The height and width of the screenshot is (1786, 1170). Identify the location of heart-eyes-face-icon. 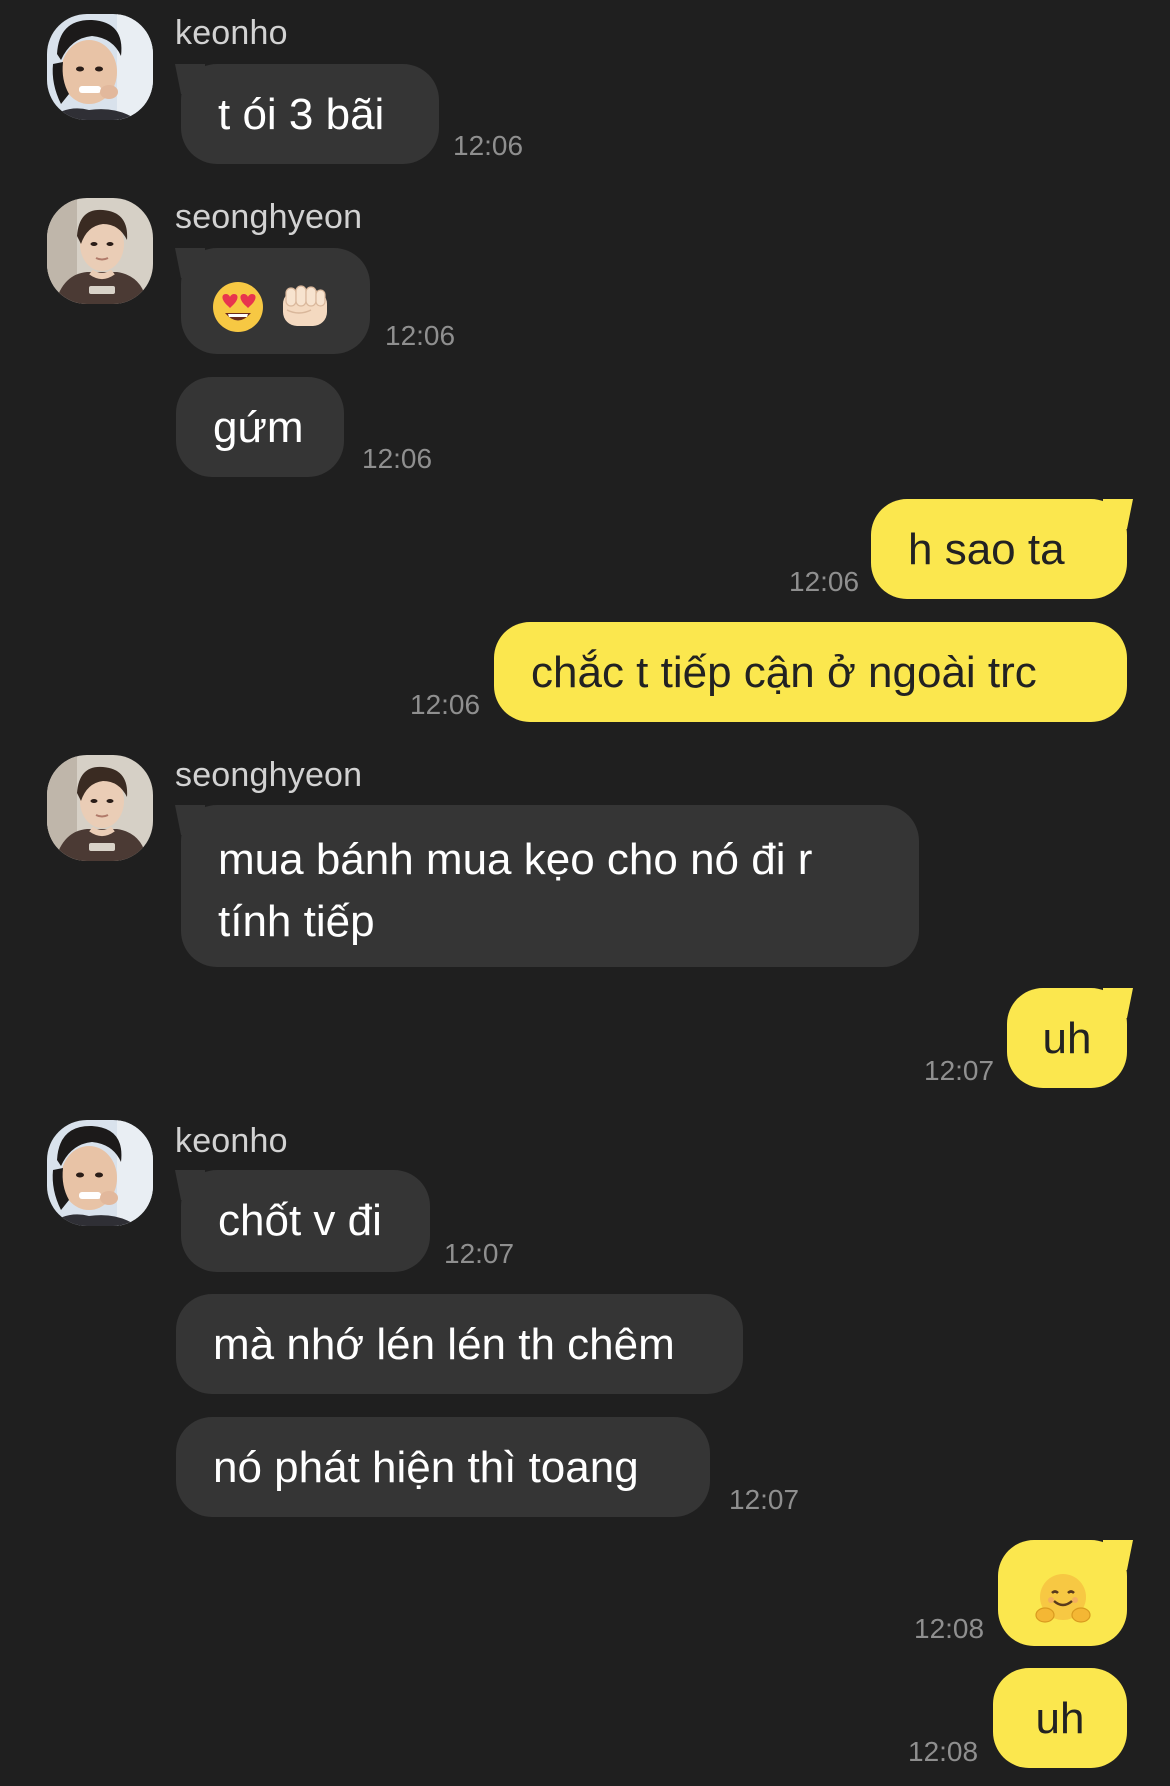
(244, 306).